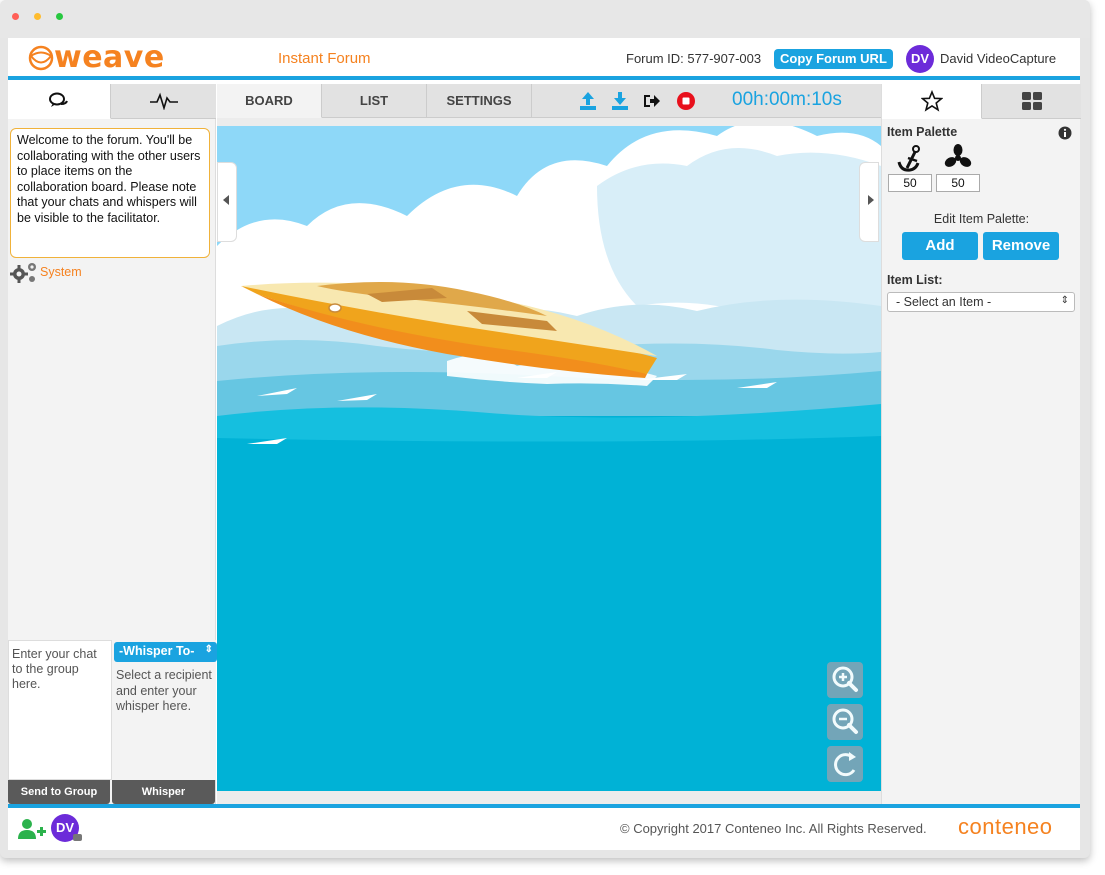 The image size is (1105, 875). Describe the element at coordinates (833, 59) in the screenshot. I see `copy-forum-url-button: Copy Forum URL` at that location.